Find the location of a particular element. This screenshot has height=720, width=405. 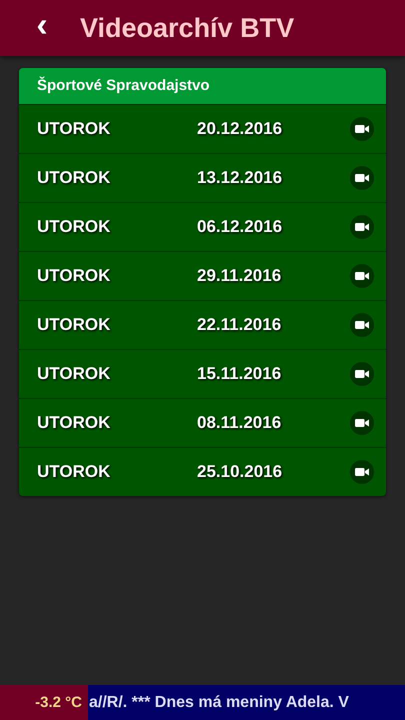

date-label: 06.12.2016 is located at coordinates (240, 227).